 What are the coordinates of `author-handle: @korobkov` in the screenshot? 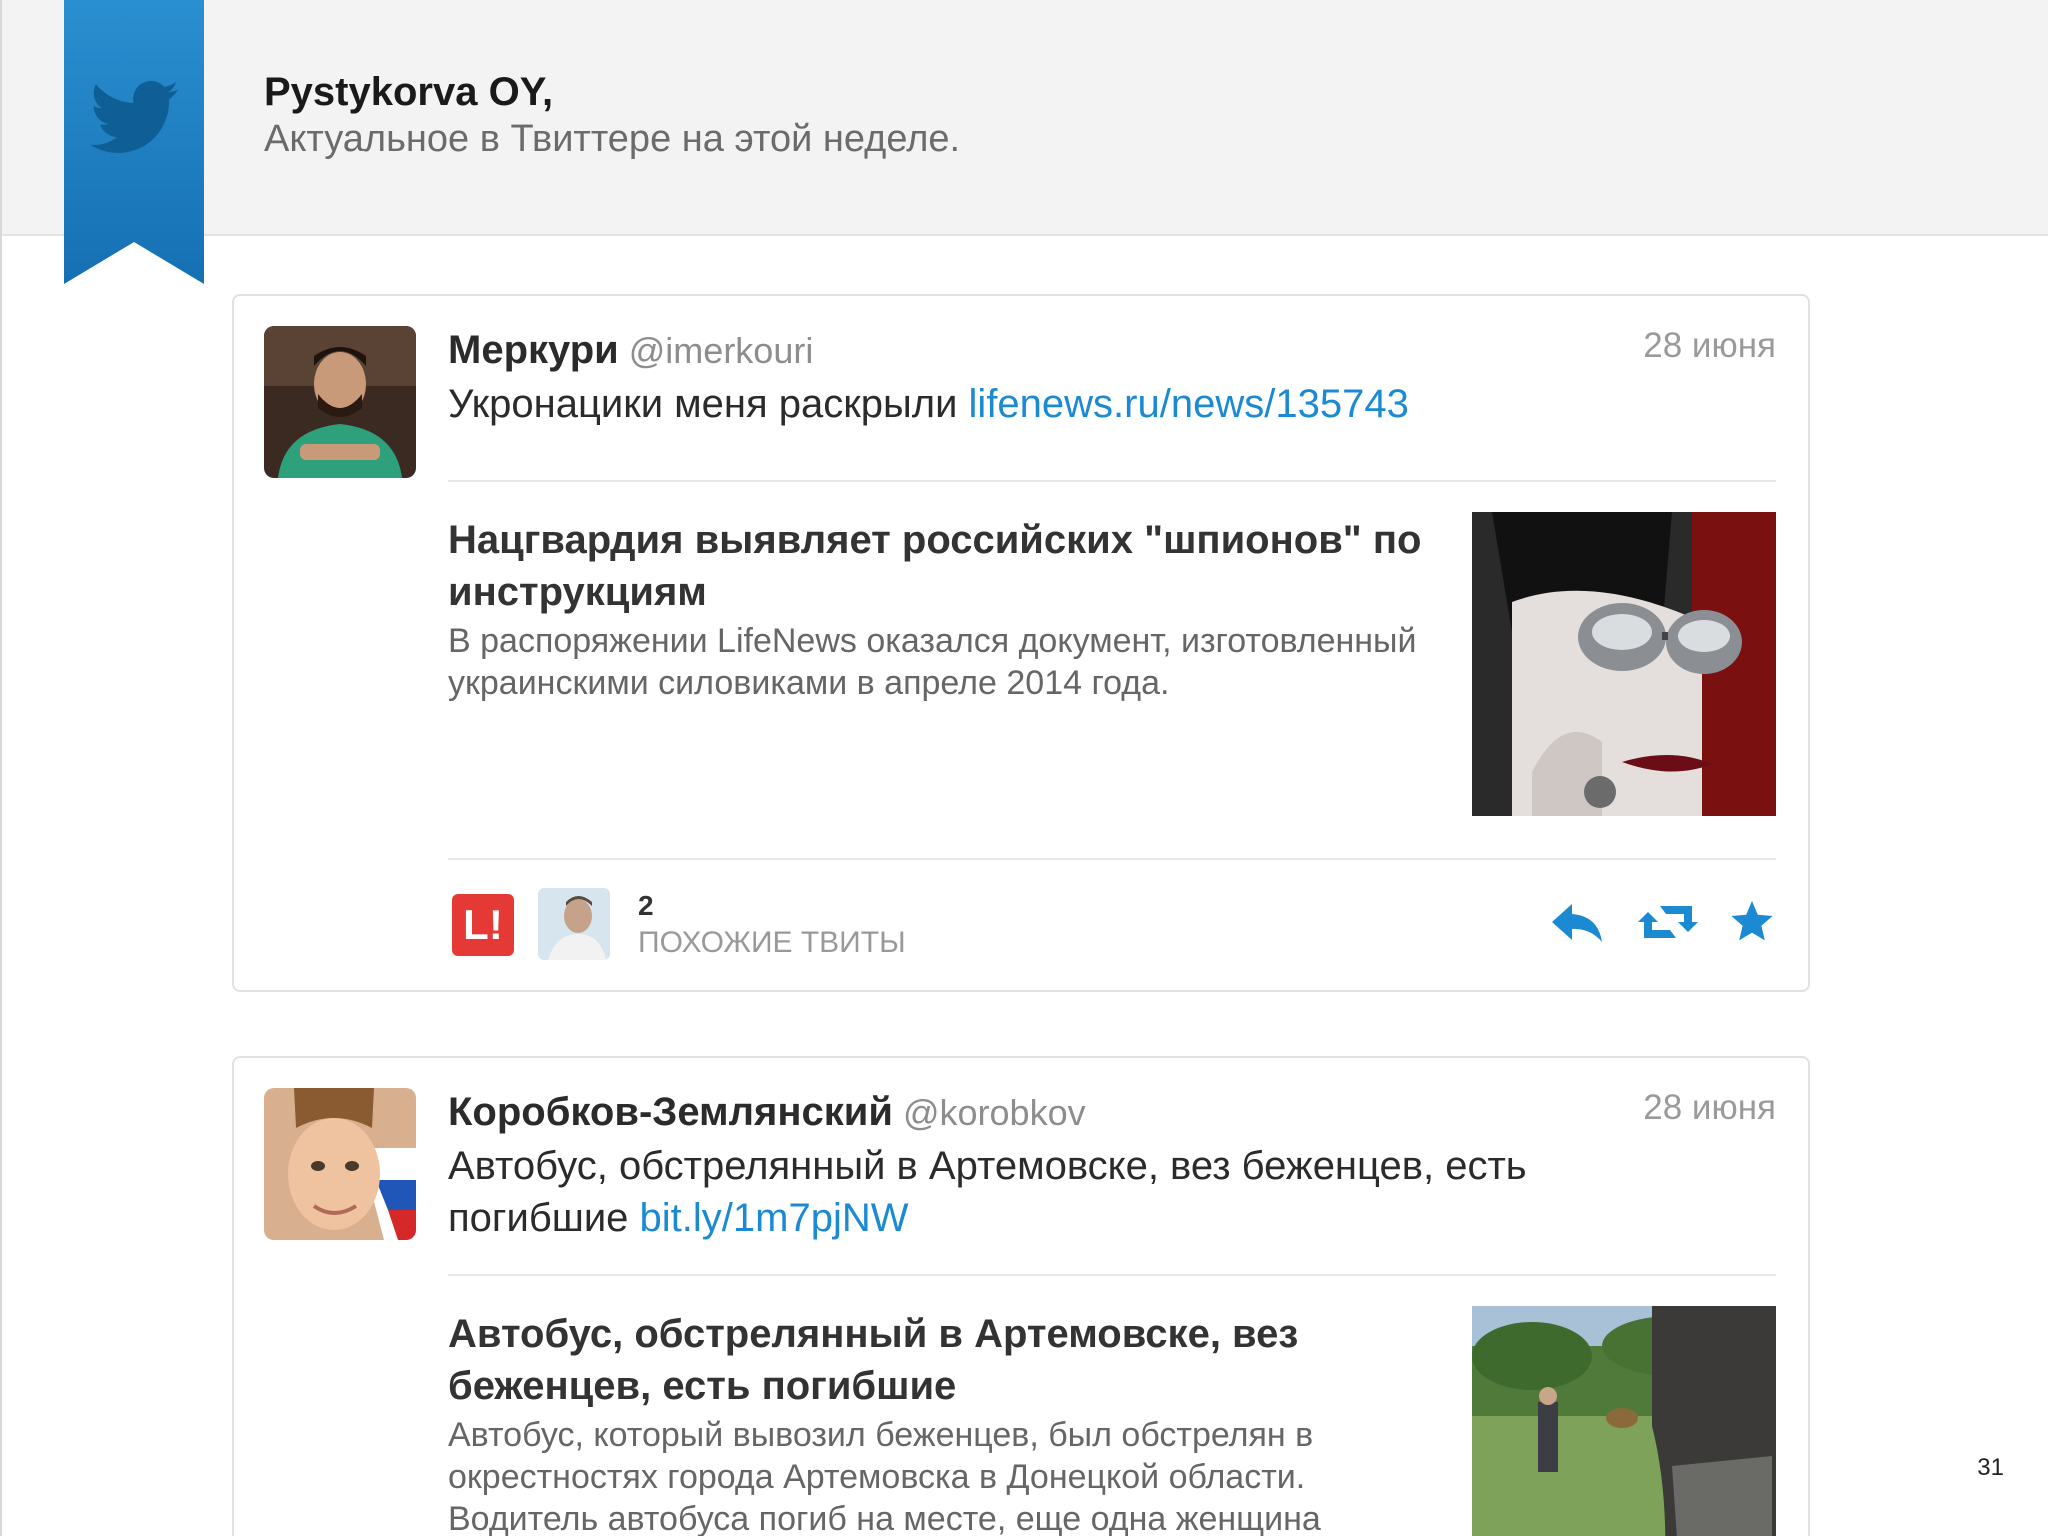 It's located at (994, 1112).